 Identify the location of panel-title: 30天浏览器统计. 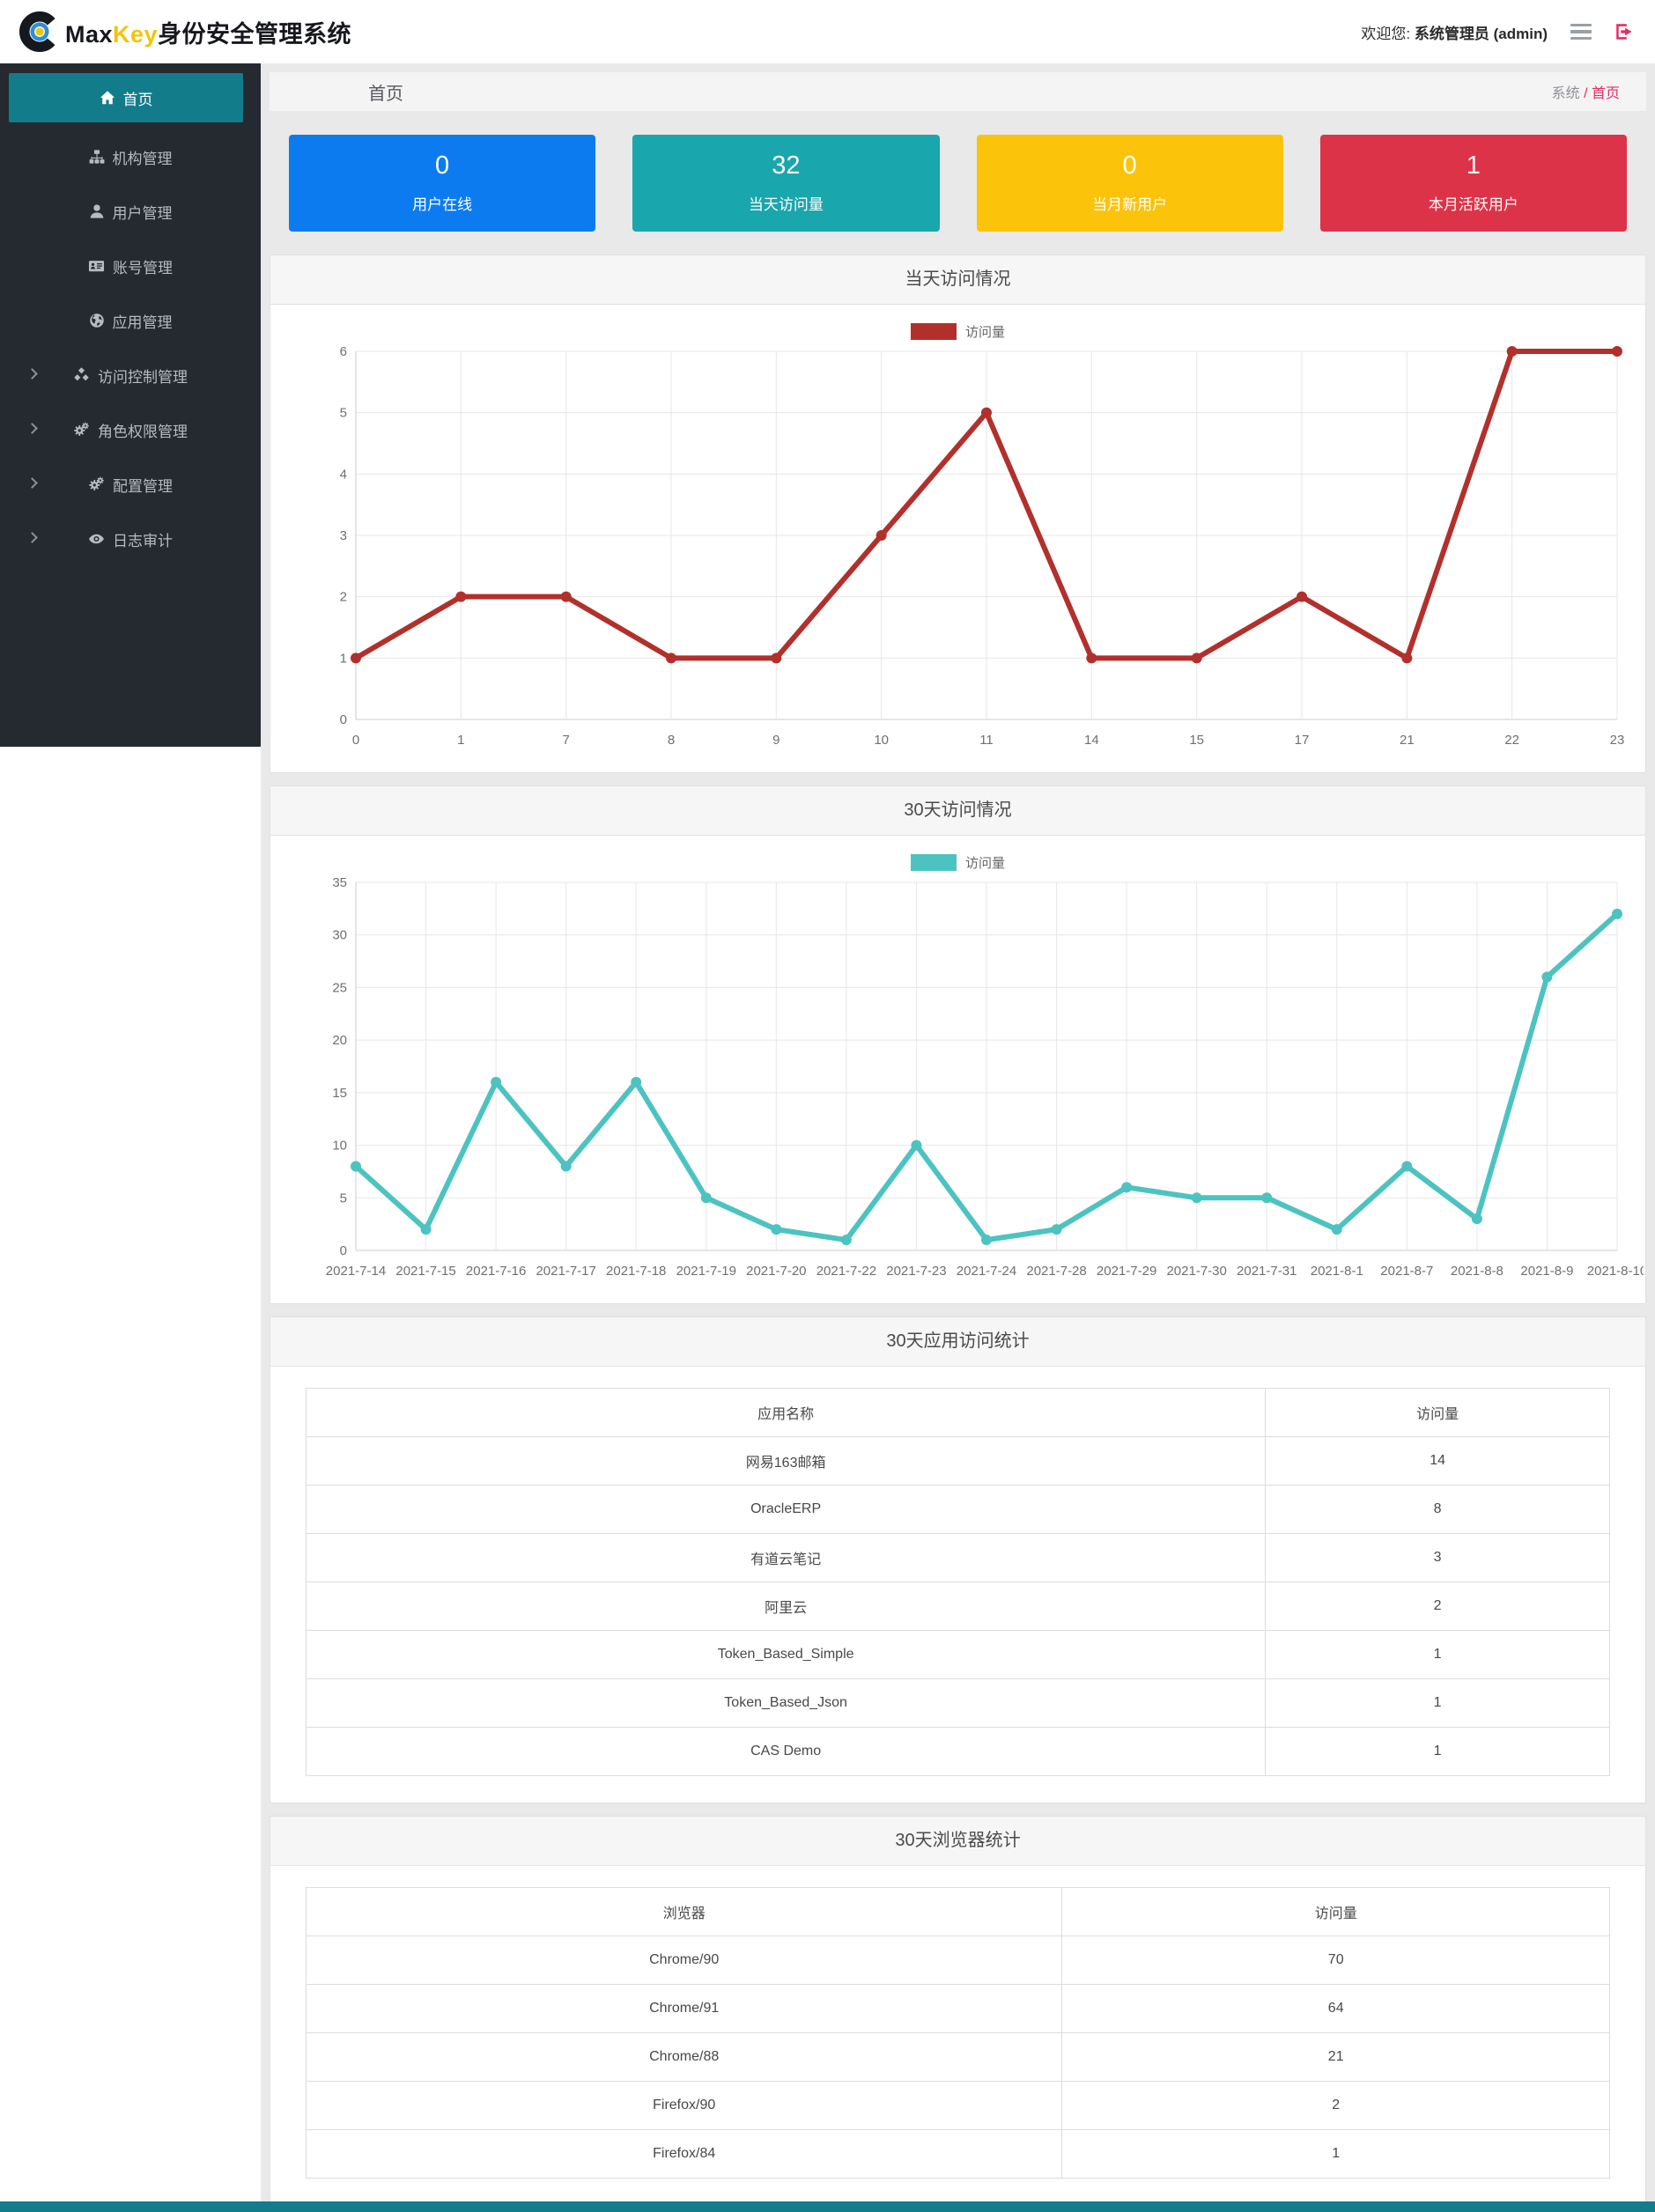
(957, 1841).